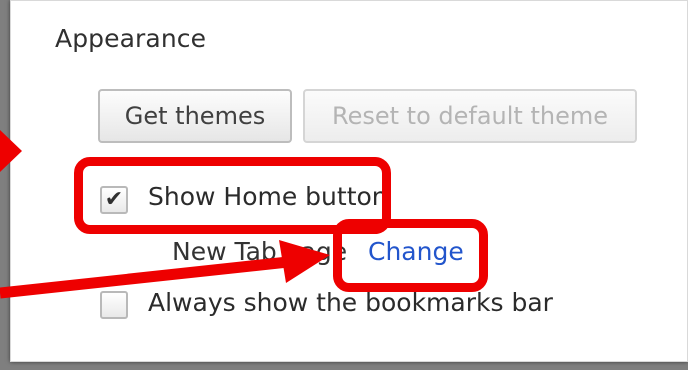 This screenshot has width=688, height=370. I want to click on change-home-page-link: Change, so click(416, 251).